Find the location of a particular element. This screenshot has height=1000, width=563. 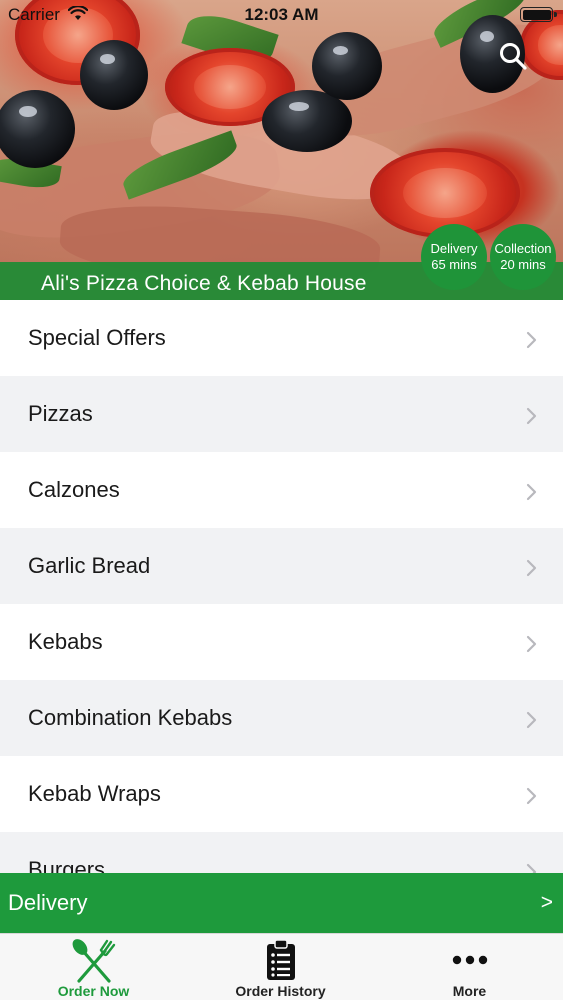

tab-order-history: Order History is located at coordinates (280, 967).